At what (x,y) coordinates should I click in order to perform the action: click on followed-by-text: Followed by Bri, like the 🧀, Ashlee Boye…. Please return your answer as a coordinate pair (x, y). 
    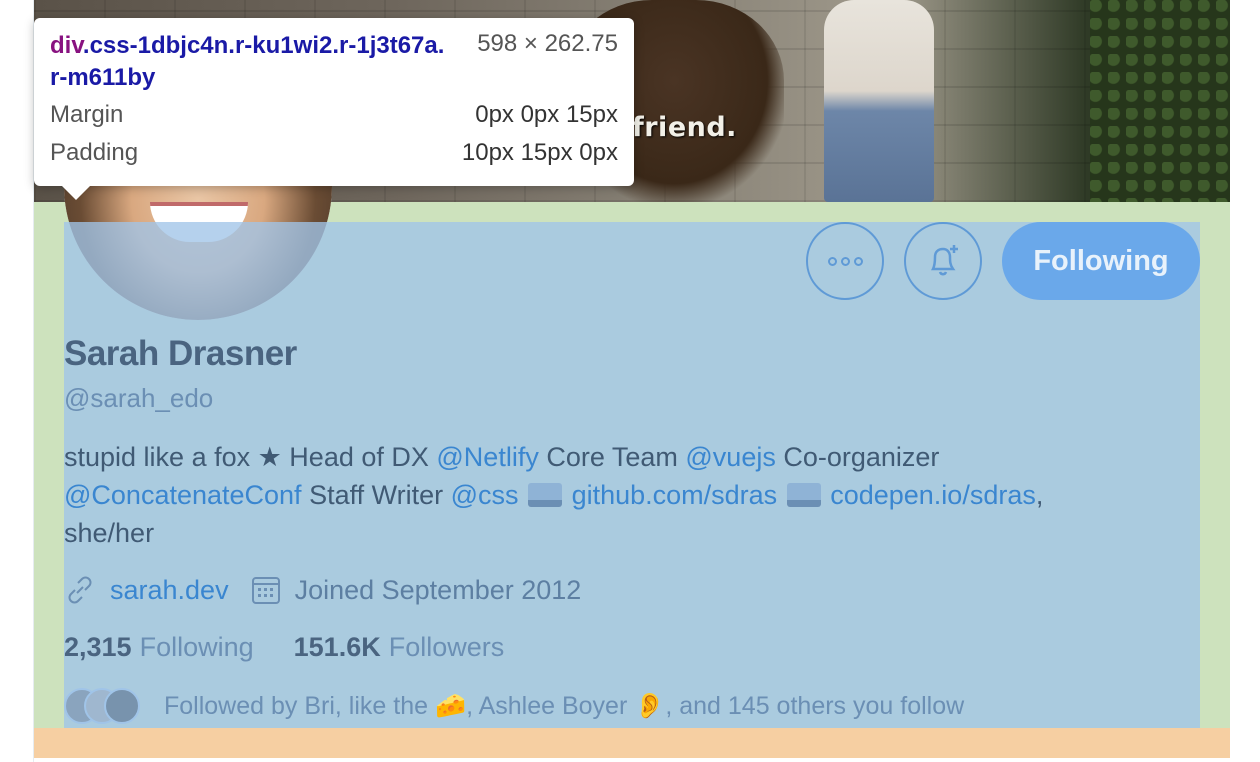
    Looking at the image, I should click on (564, 705).